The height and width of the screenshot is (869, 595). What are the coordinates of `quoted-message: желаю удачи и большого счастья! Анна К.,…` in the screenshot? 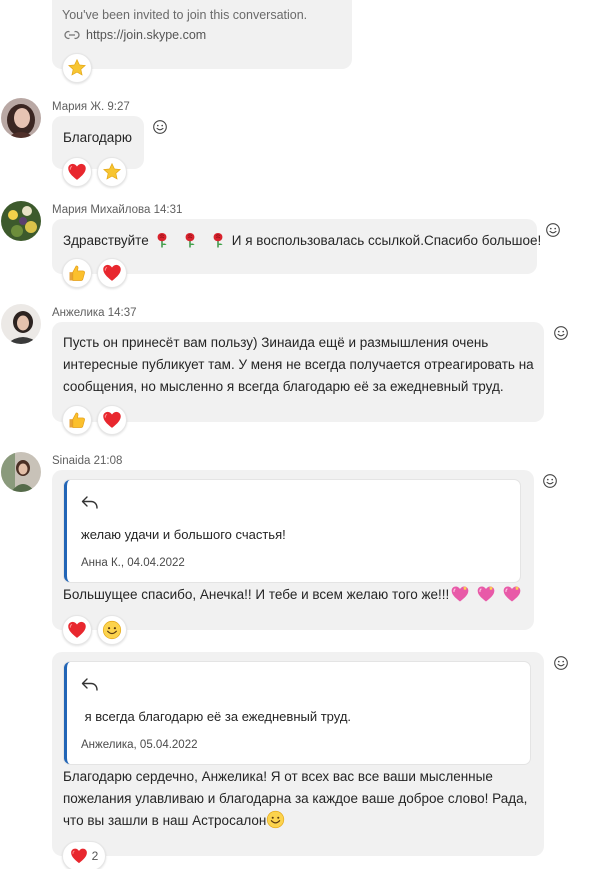 It's located at (292, 531).